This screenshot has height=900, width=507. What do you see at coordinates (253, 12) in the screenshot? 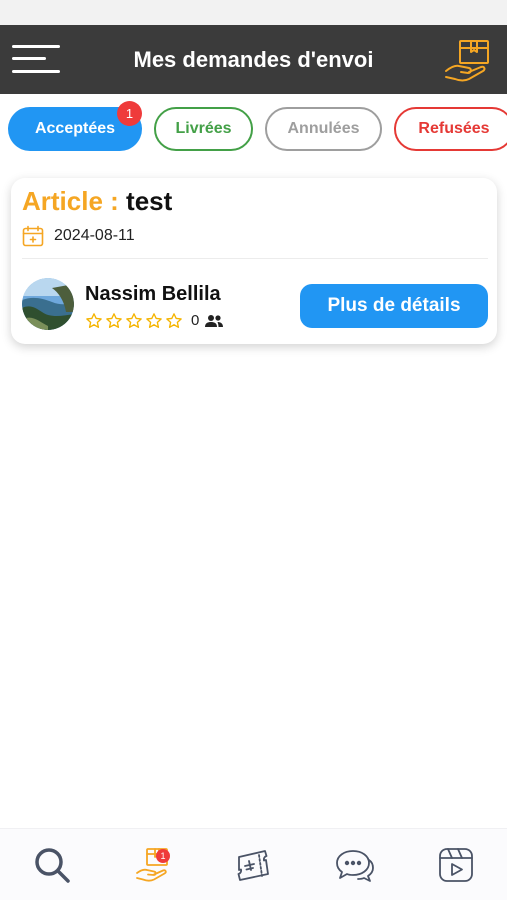
I see `status-bar` at bounding box center [253, 12].